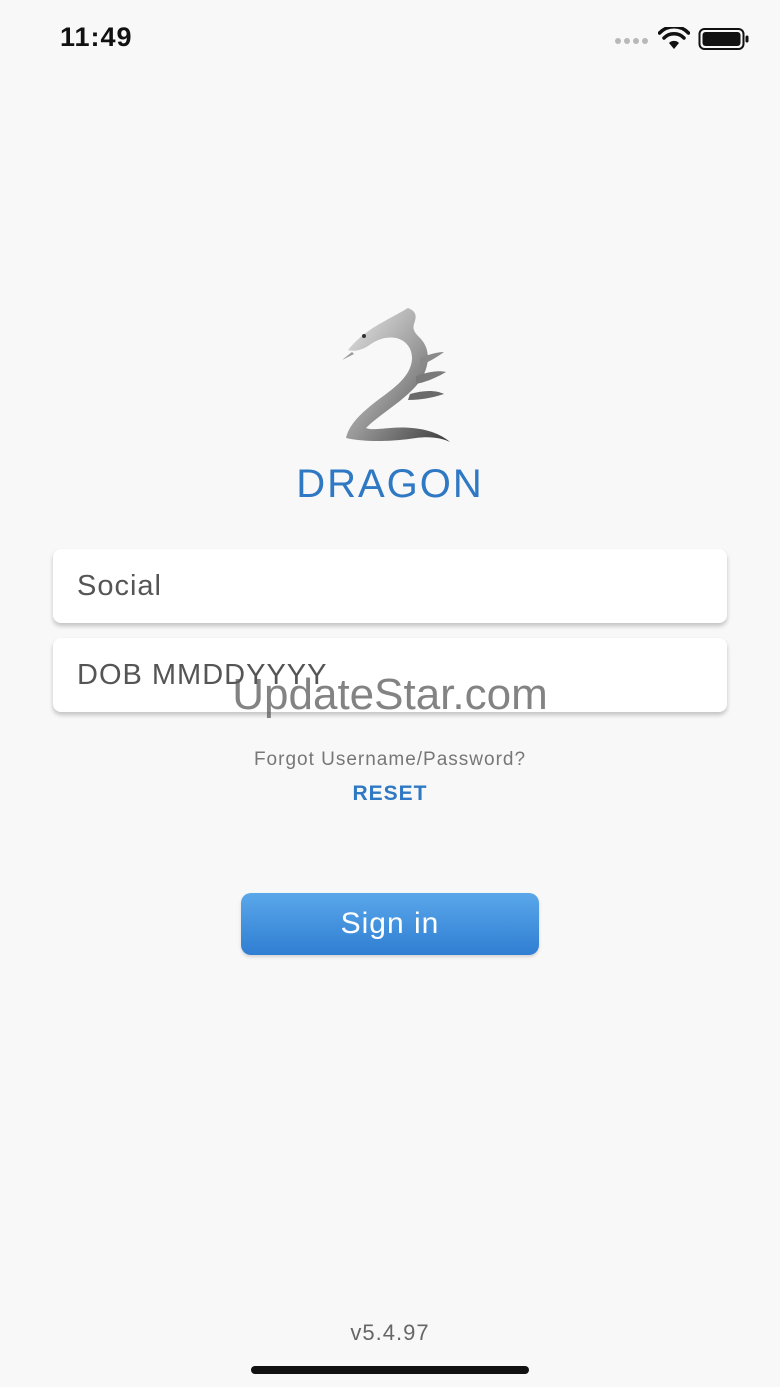  What do you see at coordinates (390, 1332) in the screenshot?
I see `version-label: v5.4.97` at bounding box center [390, 1332].